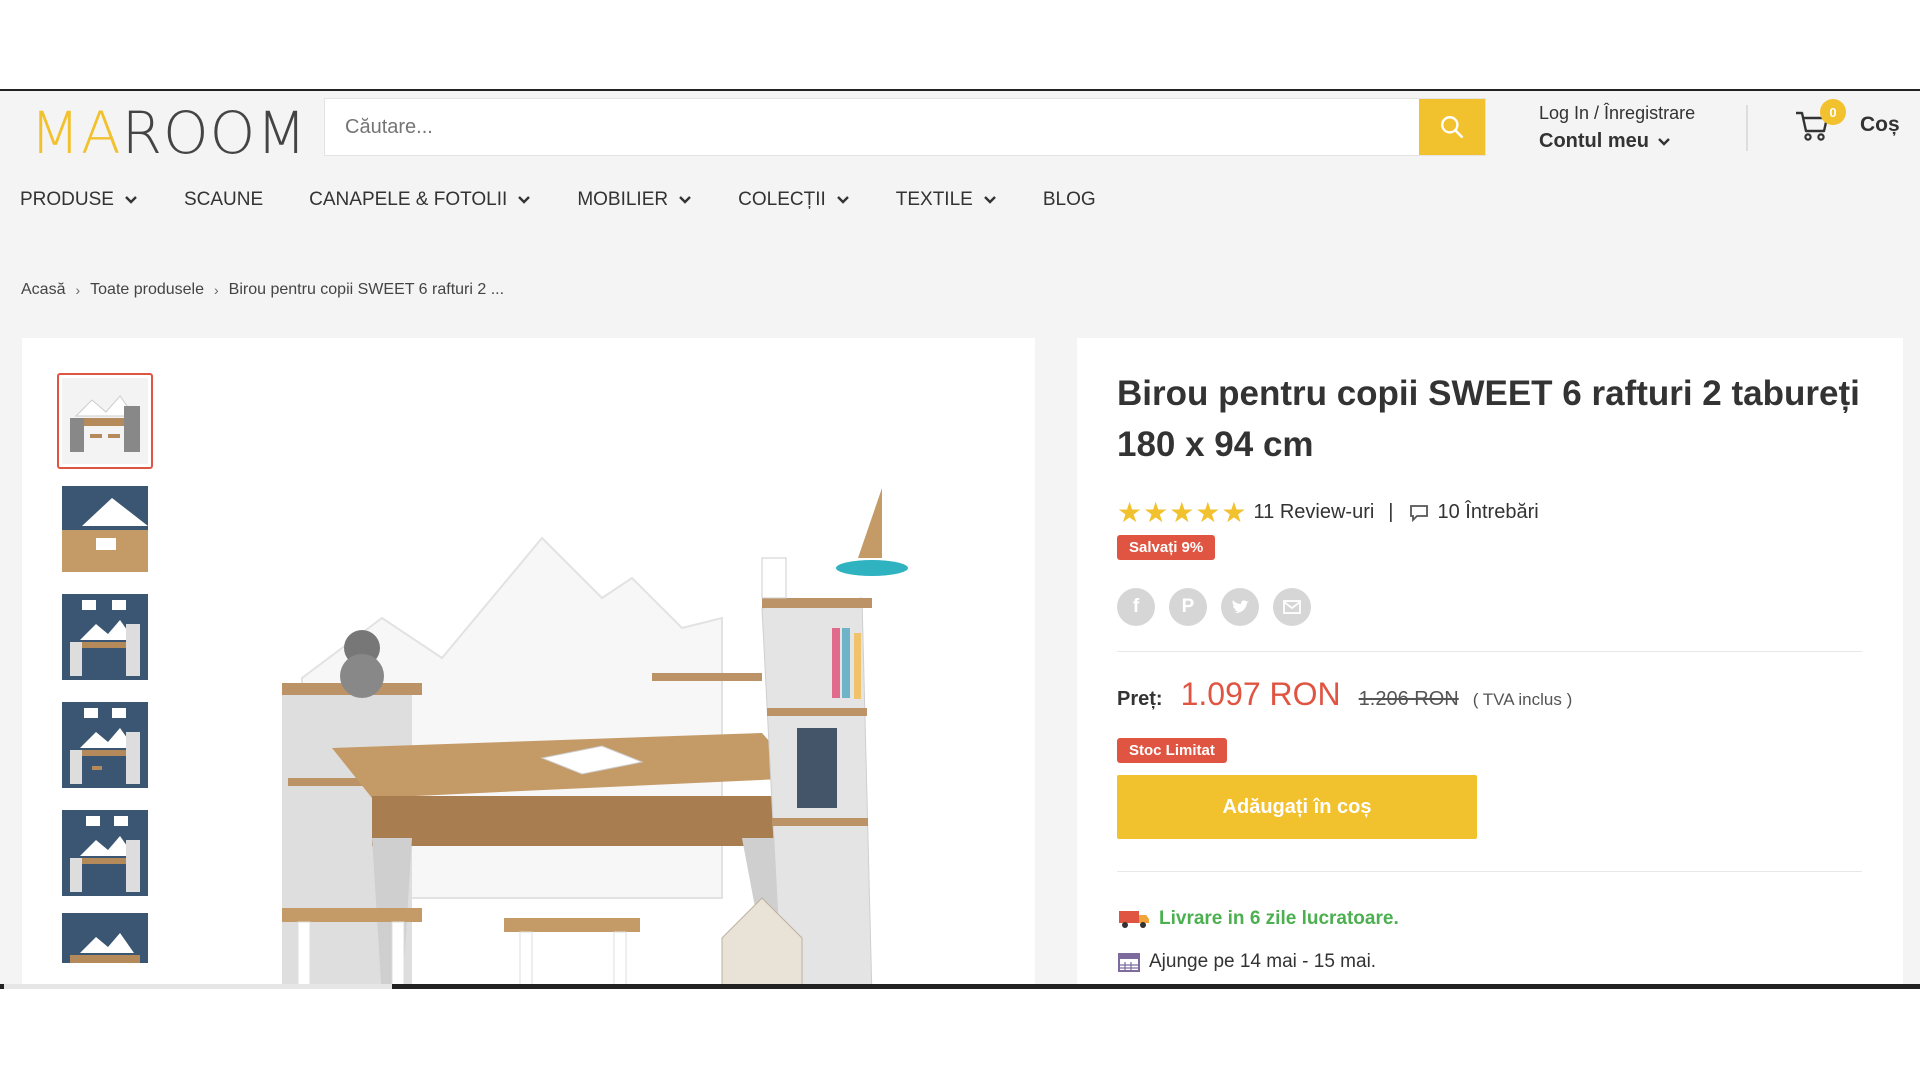 The width and height of the screenshot is (1920, 1080). I want to click on horizontal-scrollbar, so click(960, 986).